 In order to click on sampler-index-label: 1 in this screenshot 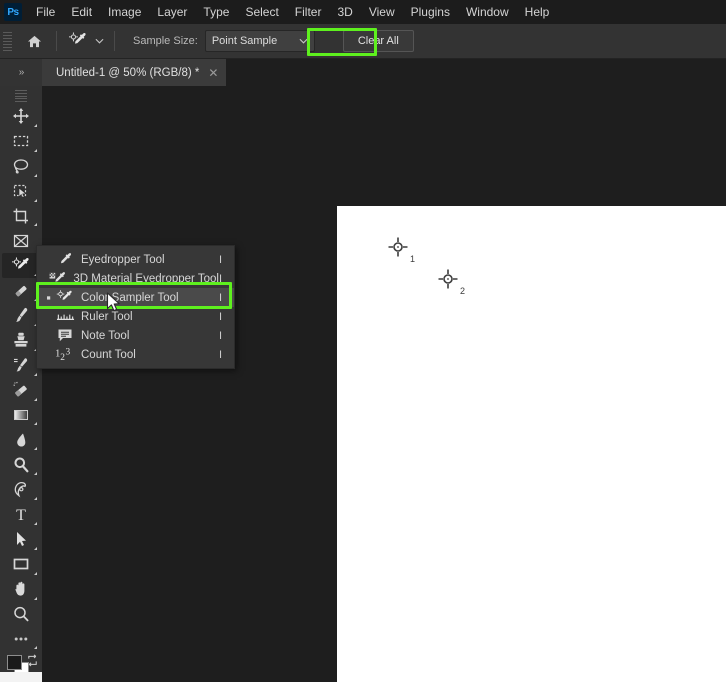, I will do `click(412, 259)`.